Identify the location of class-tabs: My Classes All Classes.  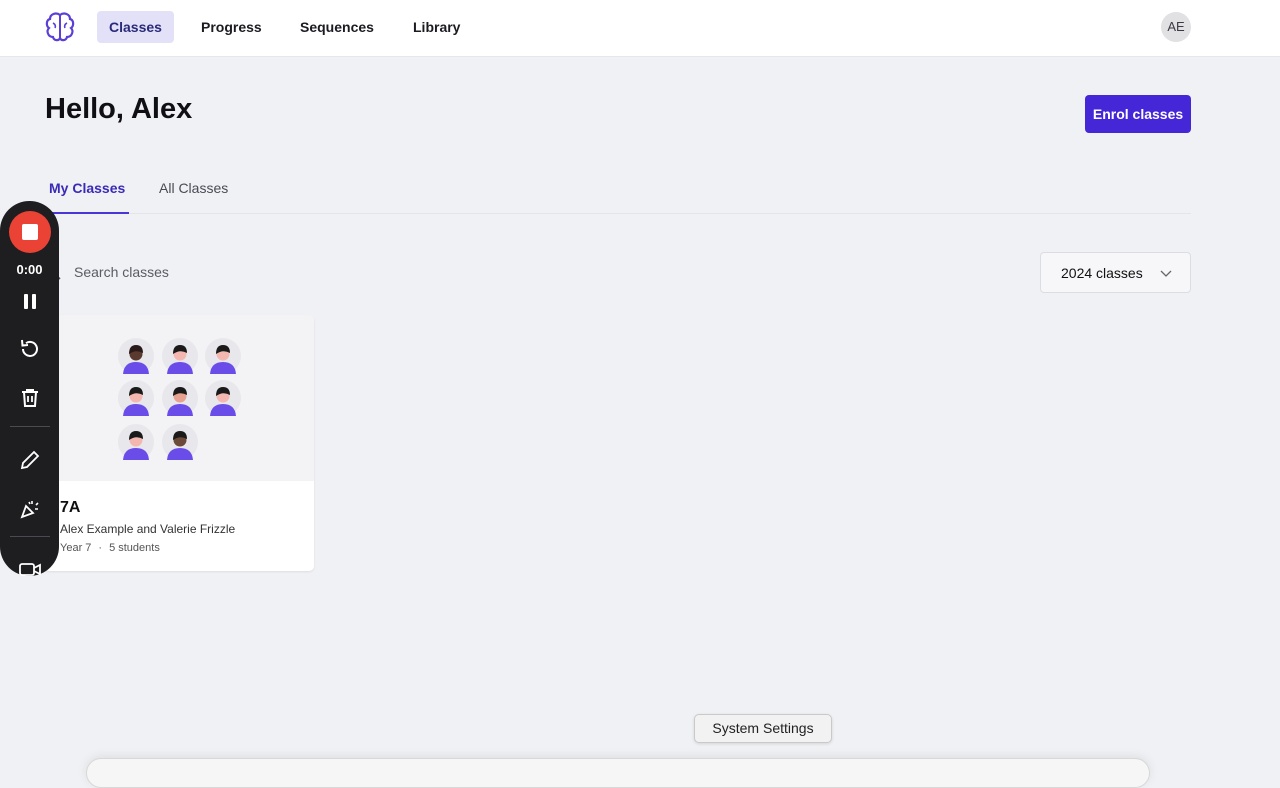
(618, 192).